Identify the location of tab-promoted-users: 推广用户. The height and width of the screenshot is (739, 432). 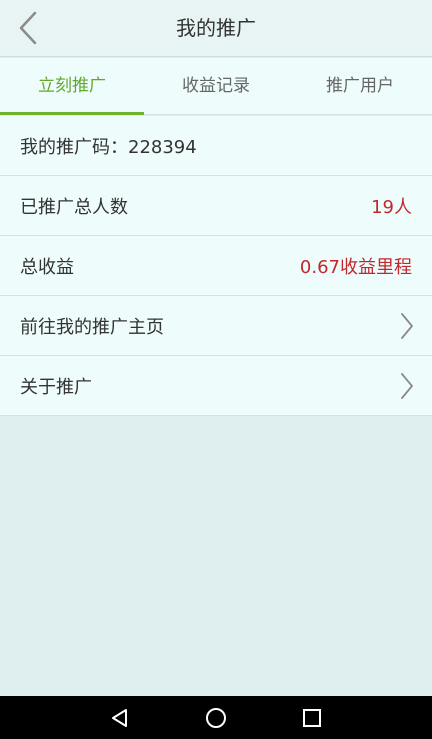
(360, 86).